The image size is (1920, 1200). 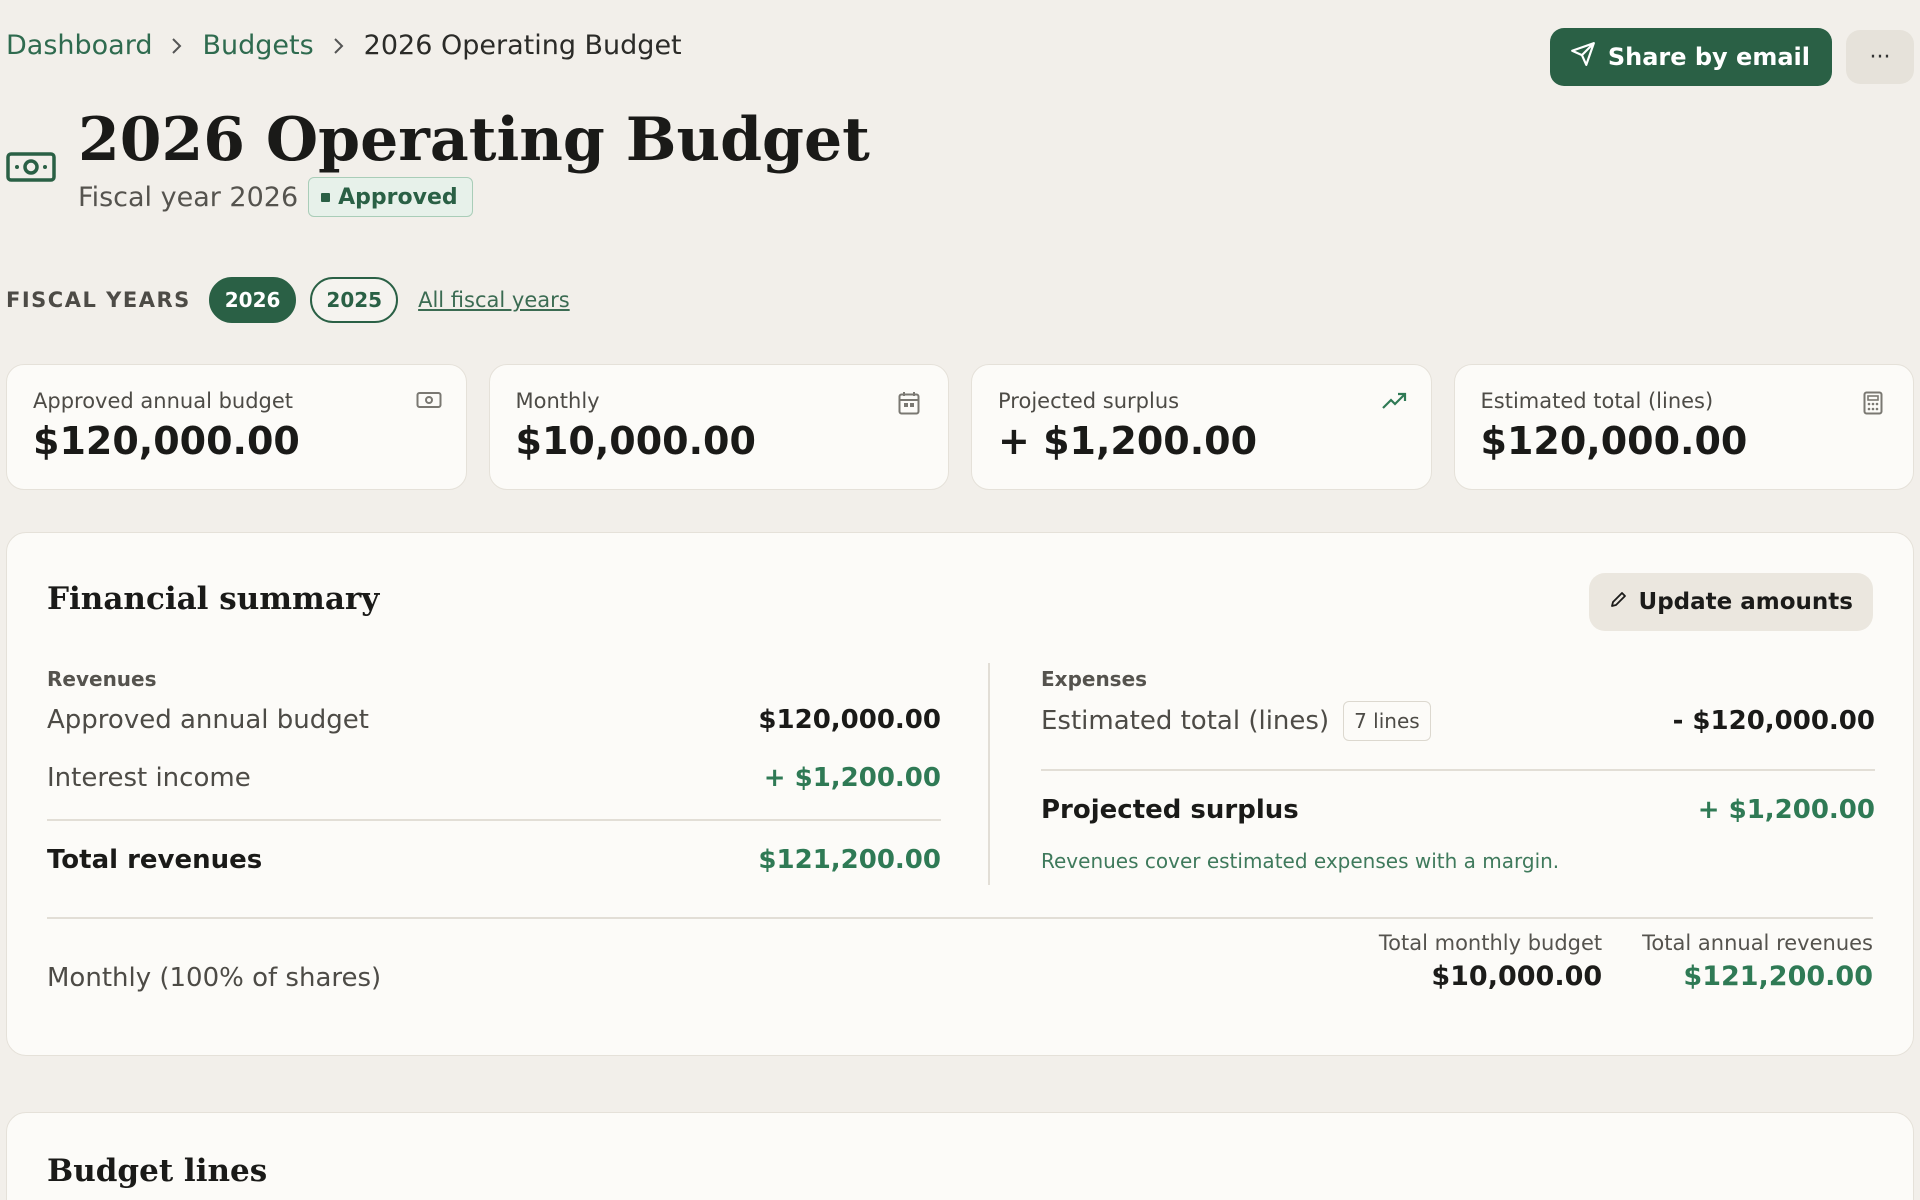 What do you see at coordinates (102, 679) in the screenshot?
I see `revenues-label: Revenues` at bounding box center [102, 679].